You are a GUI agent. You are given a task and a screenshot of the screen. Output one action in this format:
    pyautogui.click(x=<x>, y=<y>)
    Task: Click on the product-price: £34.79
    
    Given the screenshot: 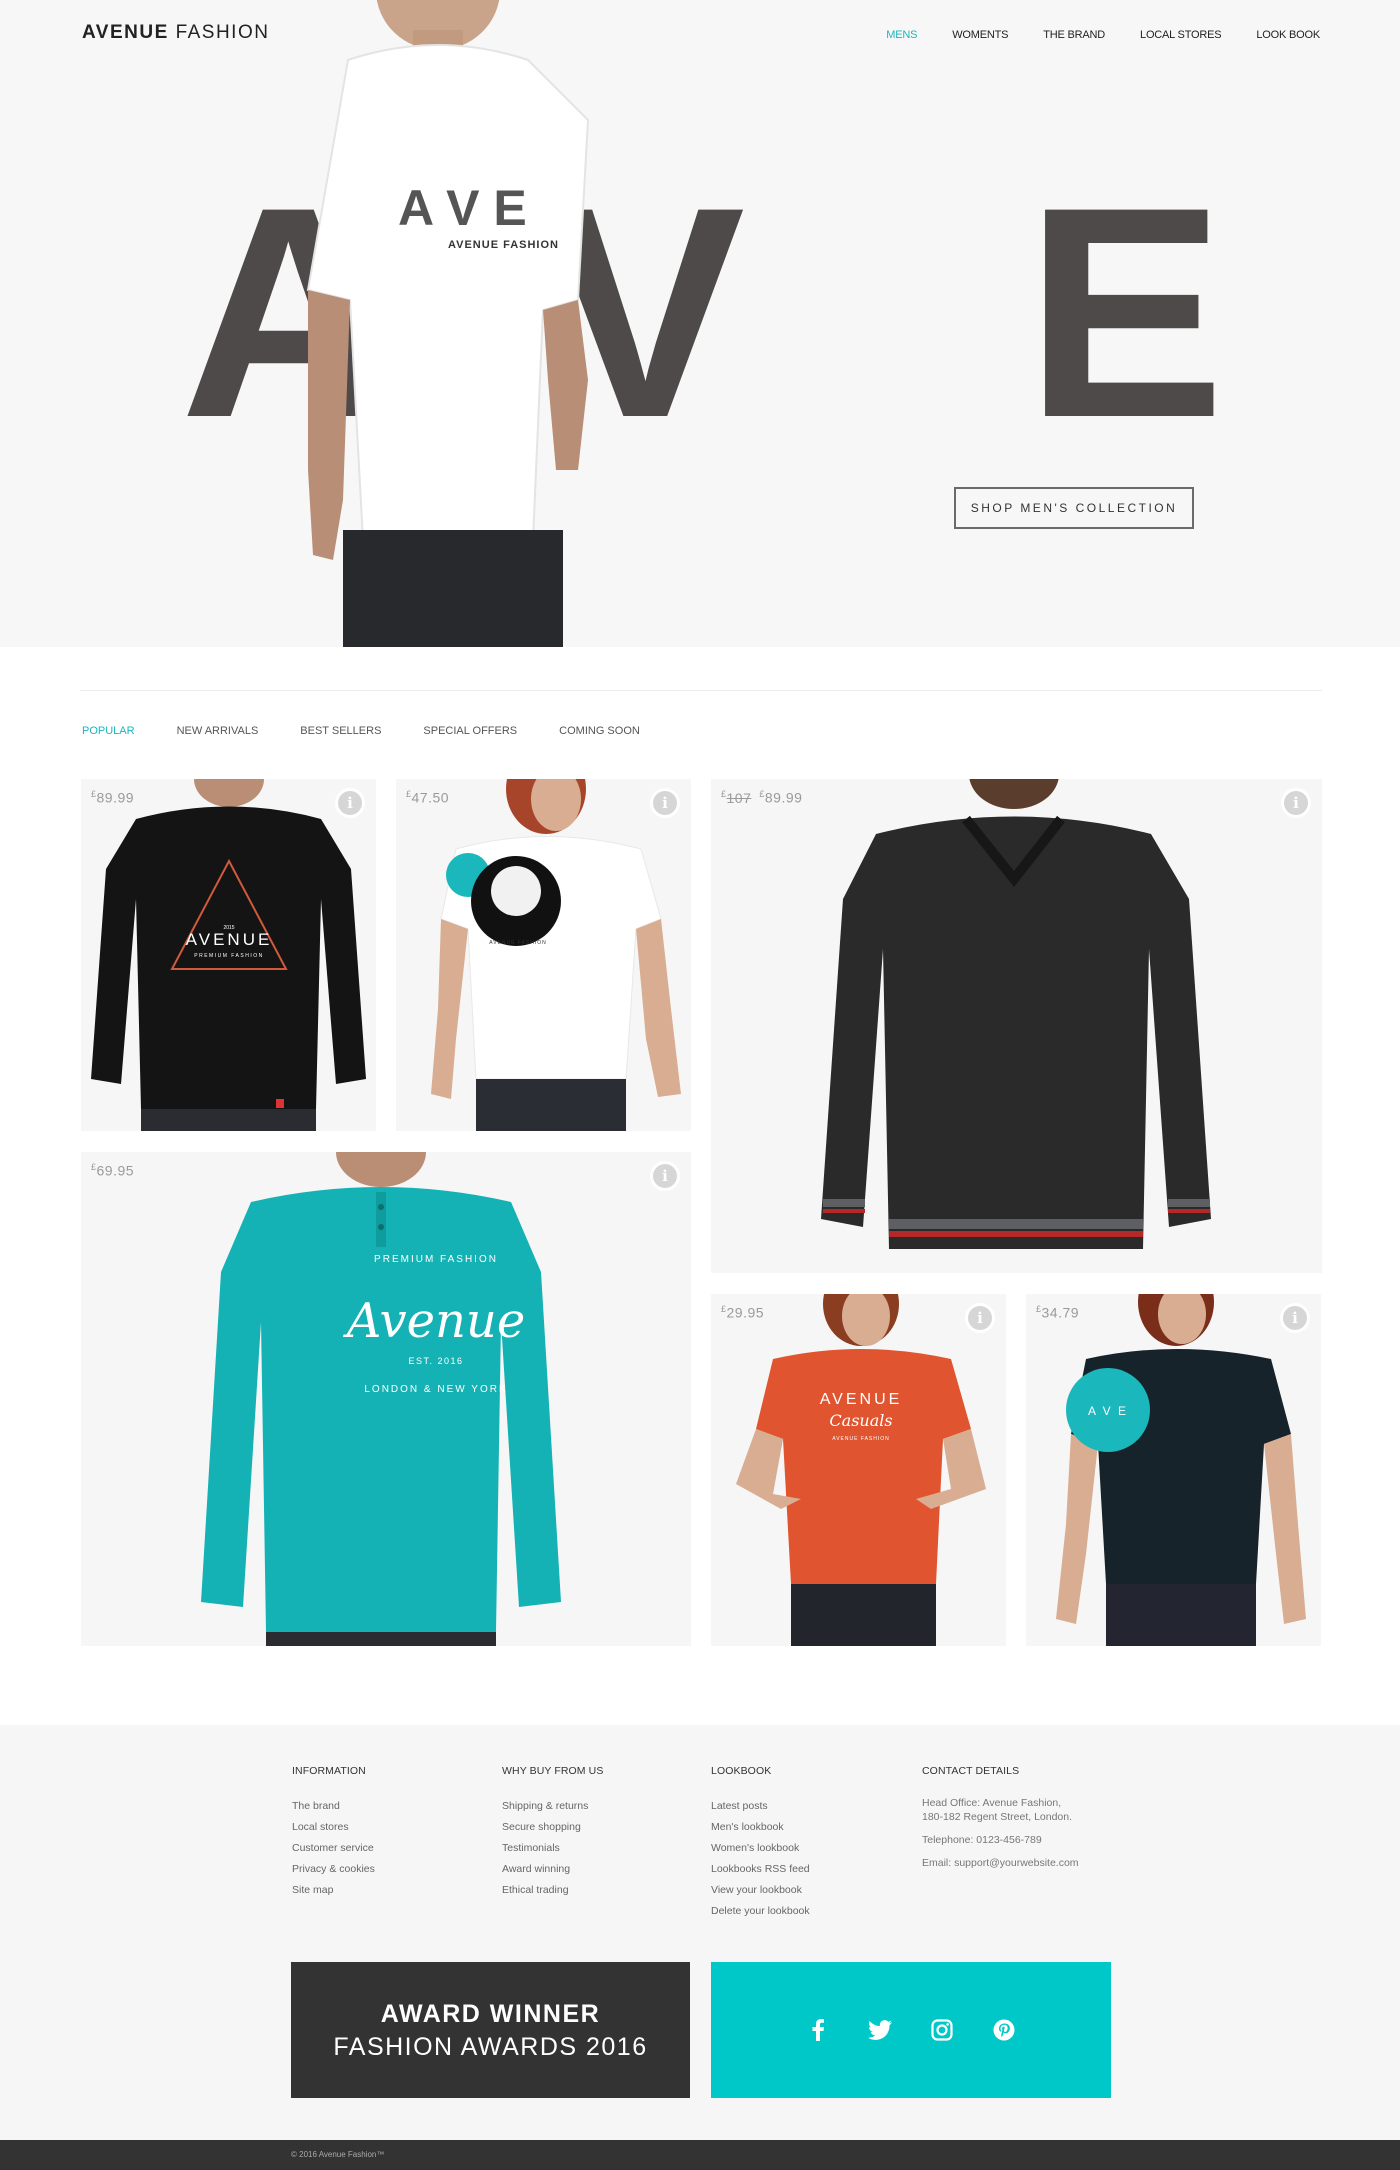 What is the action you would take?
    pyautogui.click(x=1058, y=1312)
    